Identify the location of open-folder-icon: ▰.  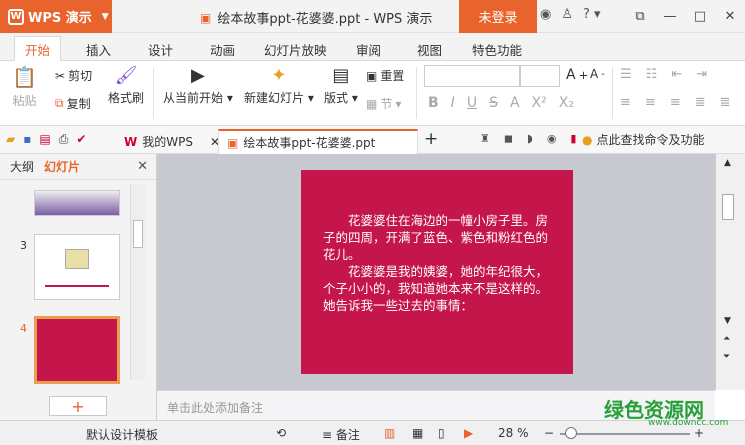
(10, 139).